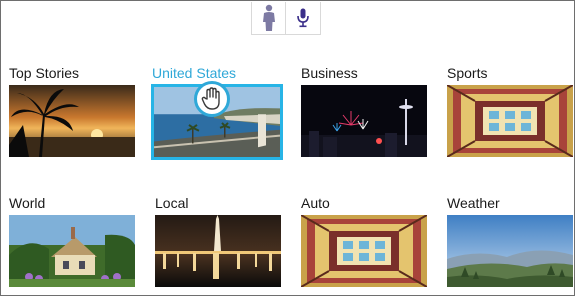 Image resolution: width=575 pixels, height=296 pixels. What do you see at coordinates (315, 203) in the screenshot?
I see `tile-label: Auto` at bounding box center [315, 203].